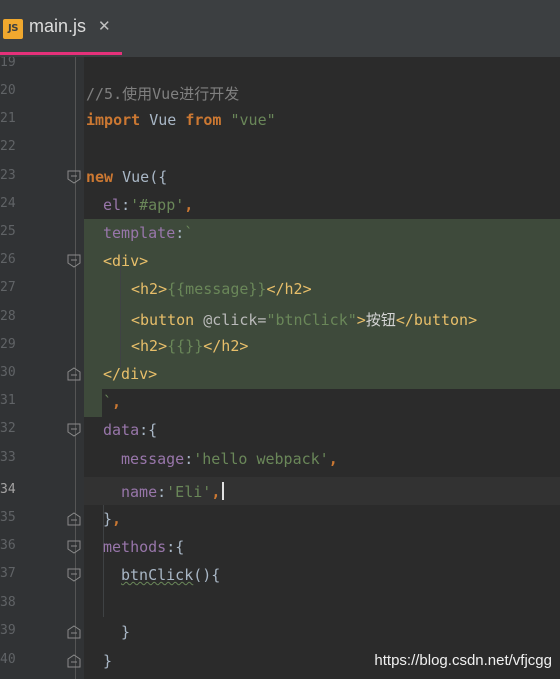 This screenshot has width=560, height=679. Describe the element at coordinates (181, 120) in the screenshot. I see `code-text: import Vue from "vue"` at that location.